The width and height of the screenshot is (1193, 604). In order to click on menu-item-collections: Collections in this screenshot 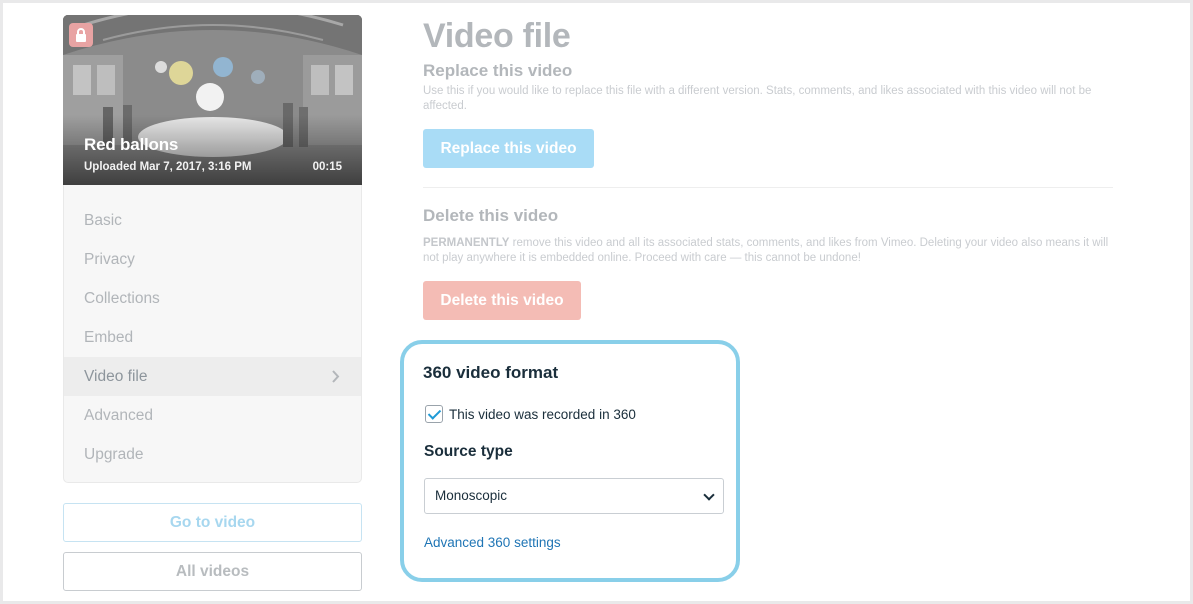, I will do `click(212, 298)`.